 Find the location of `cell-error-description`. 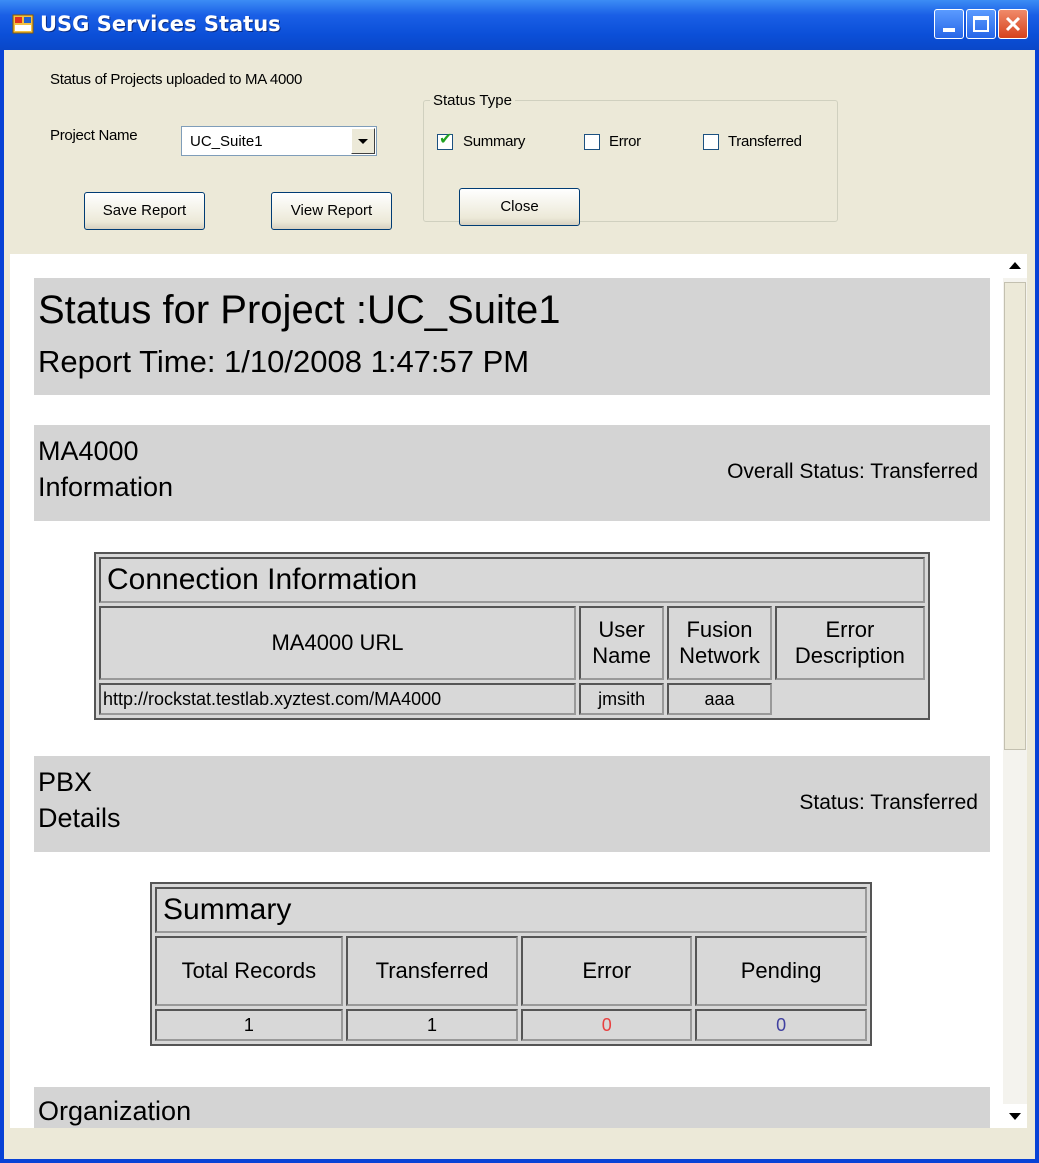

cell-error-description is located at coordinates (849, 699).